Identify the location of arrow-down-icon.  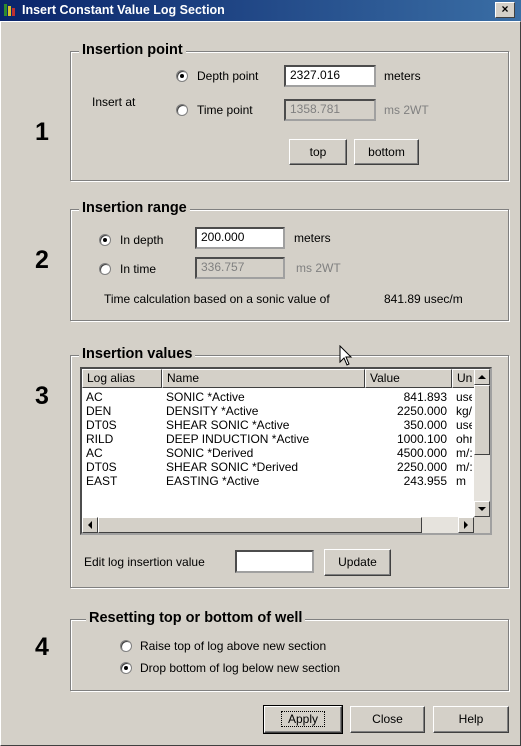
(482, 509).